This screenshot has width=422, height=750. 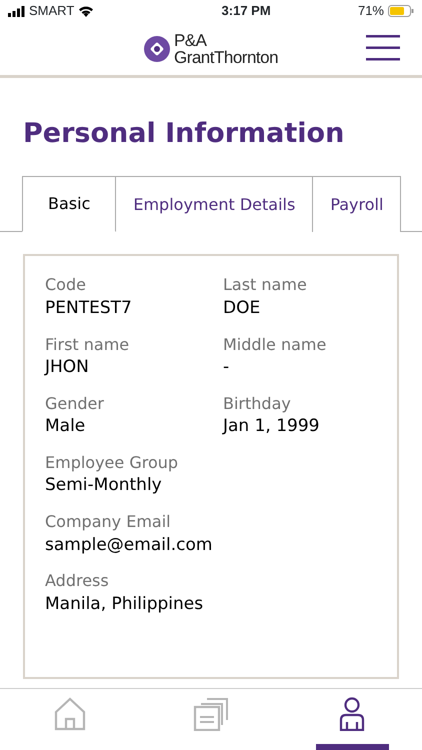 I want to click on battery-percent: 71%, so click(x=371, y=11).